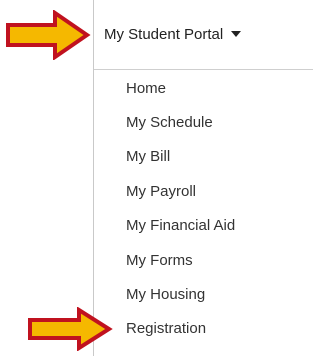 This screenshot has height=356, width=320. Describe the element at coordinates (203, 294) in the screenshot. I see `menu-item-my-housing: My Housing` at that location.